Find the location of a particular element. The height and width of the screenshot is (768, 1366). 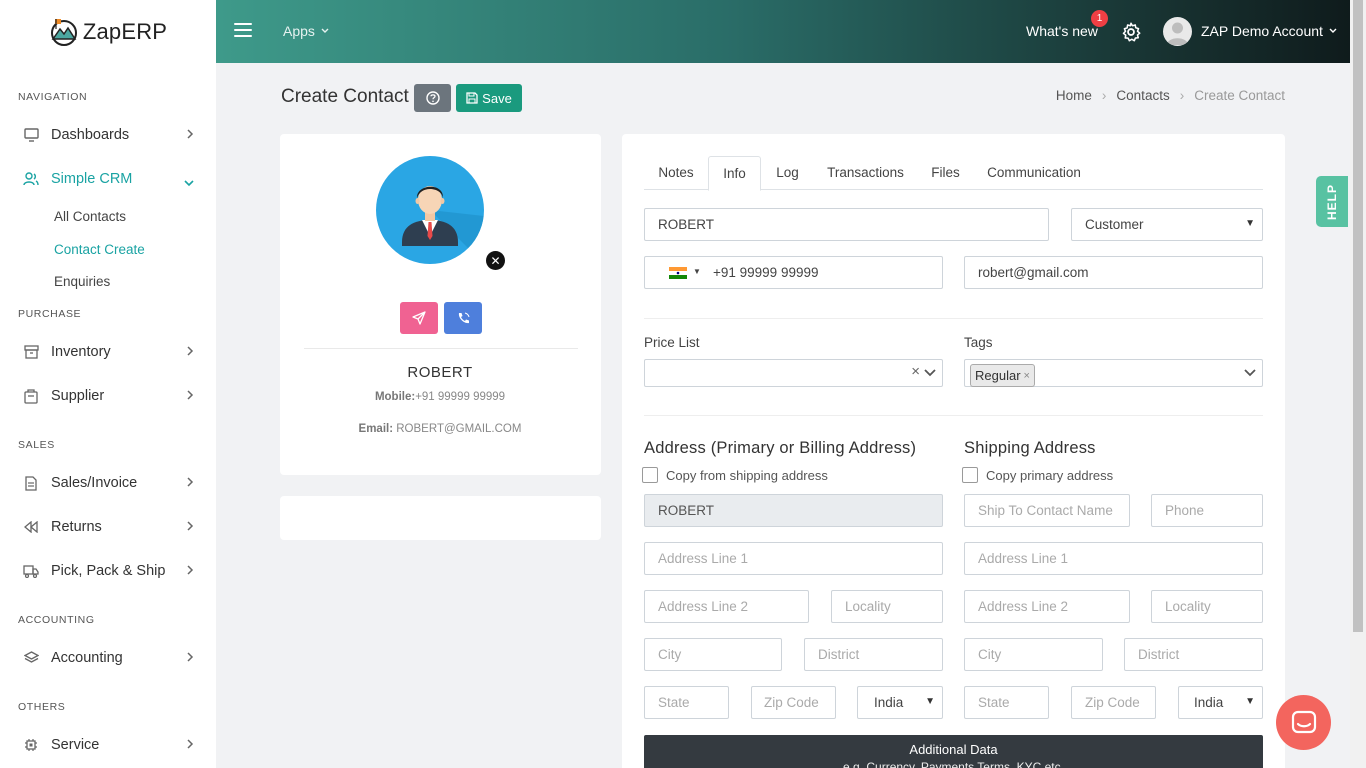

breadcrumb-contacts: Contacts is located at coordinates (1142, 95).